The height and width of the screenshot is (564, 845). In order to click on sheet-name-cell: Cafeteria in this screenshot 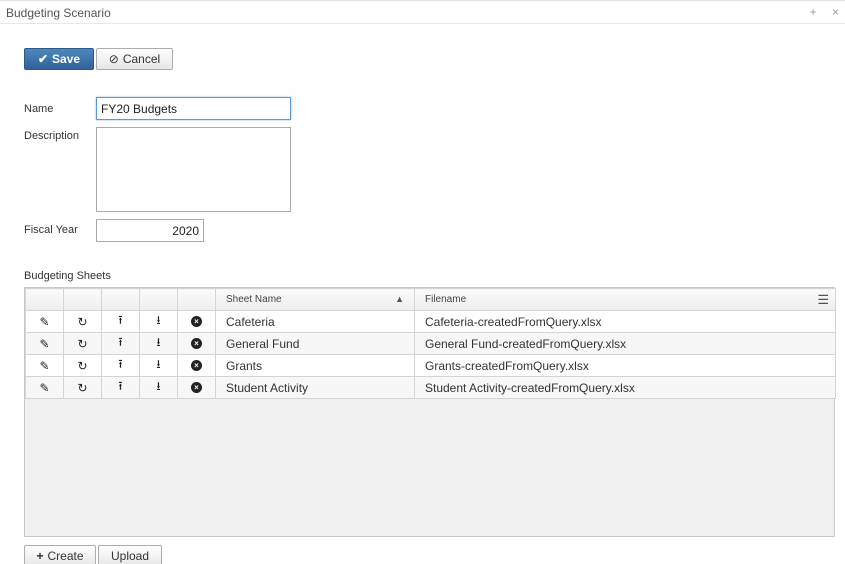, I will do `click(315, 321)`.